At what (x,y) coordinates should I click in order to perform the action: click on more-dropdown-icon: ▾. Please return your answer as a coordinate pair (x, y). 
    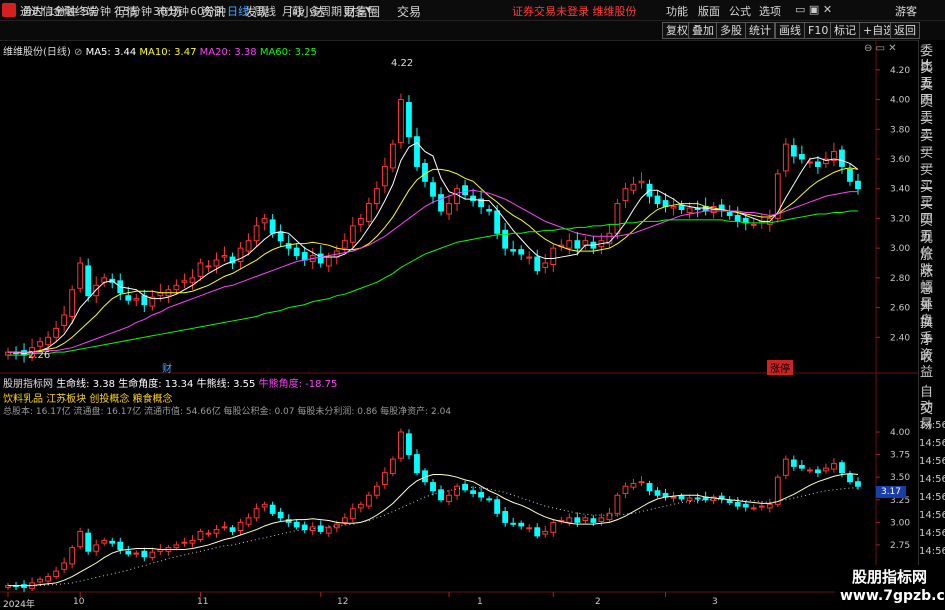
    Looking at the image, I should click on (369, 9).